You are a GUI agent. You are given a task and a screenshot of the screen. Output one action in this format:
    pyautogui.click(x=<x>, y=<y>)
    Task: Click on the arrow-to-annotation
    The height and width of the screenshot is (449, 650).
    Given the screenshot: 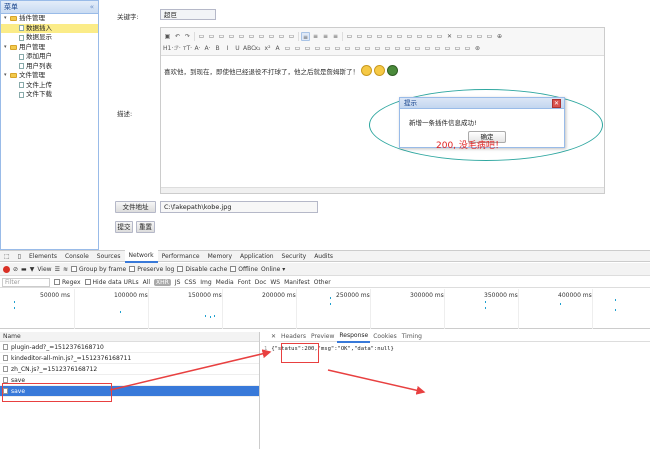 What is the action you would take?
    pyautogui.click(x=376, y=382)
    